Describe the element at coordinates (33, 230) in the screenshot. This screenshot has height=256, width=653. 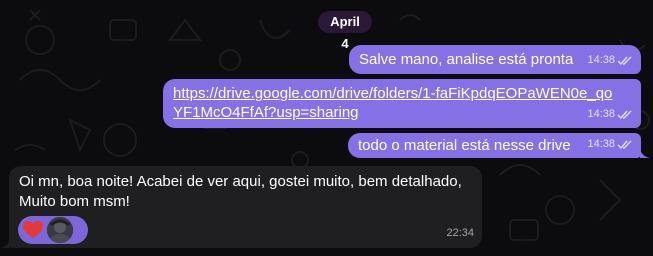
I see `heart-icon` at that location.